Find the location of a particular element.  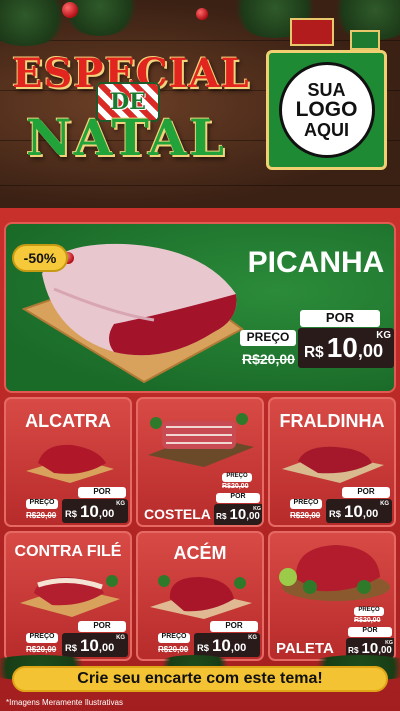

logo-line-2: LOGO is located at coordinates (326, 109).